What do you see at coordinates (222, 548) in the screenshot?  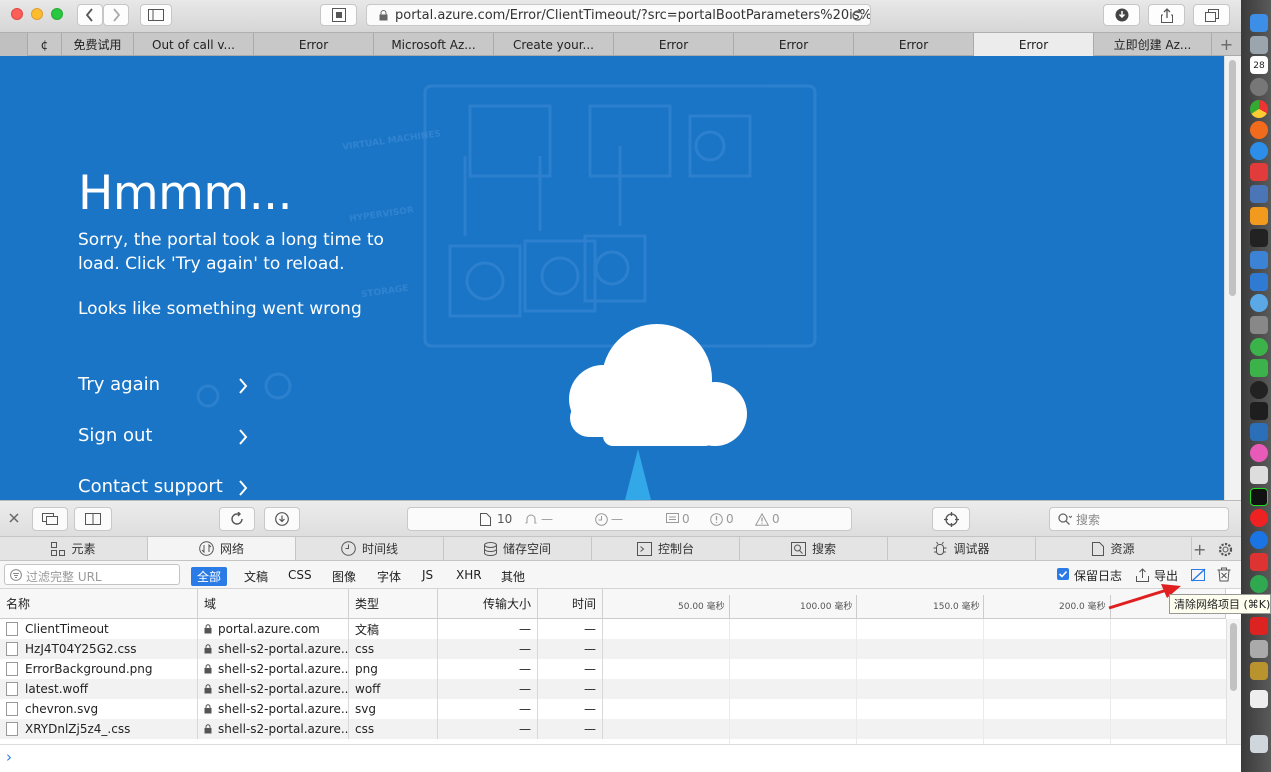 I see `tab-network: 网络` at bounding box center [222, 548].